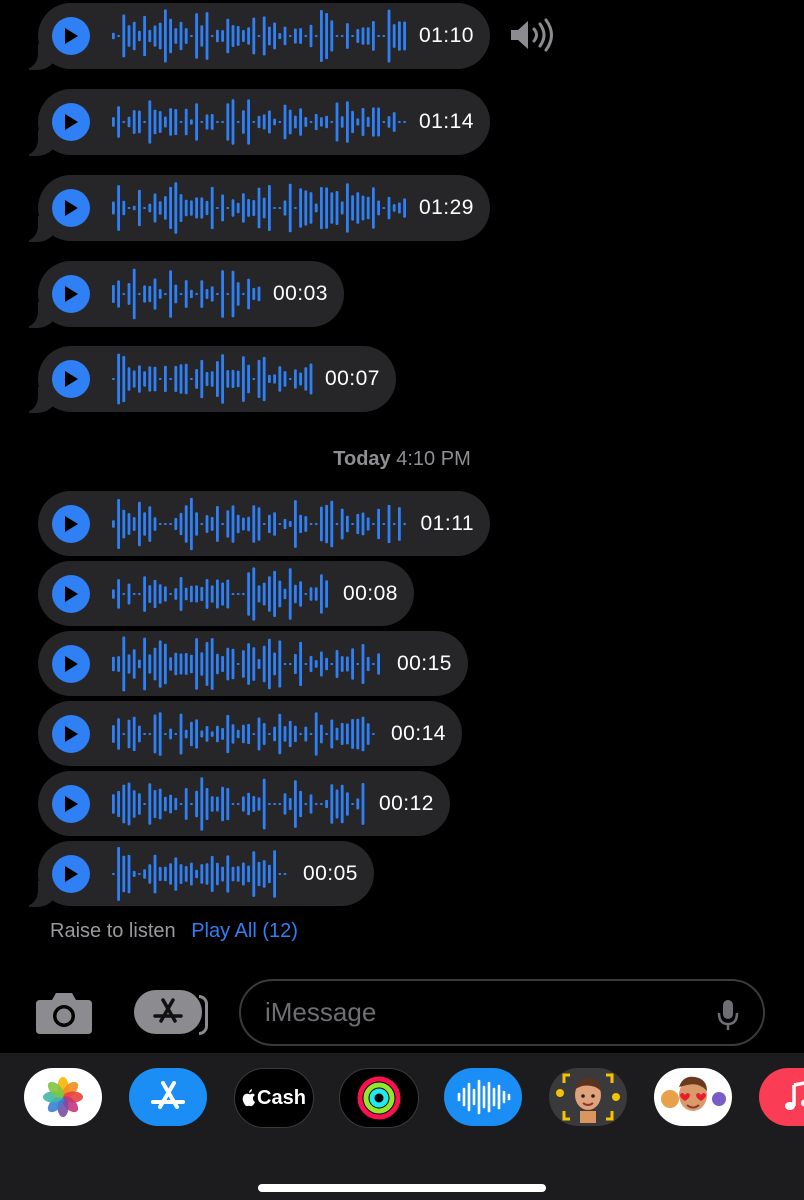 The height and width of the screenshot is (1200, 804). What do you see at coordinates (446, 35) in the screenshot?
I see `duration-label: 01:10` at bounding box center [446, 35].